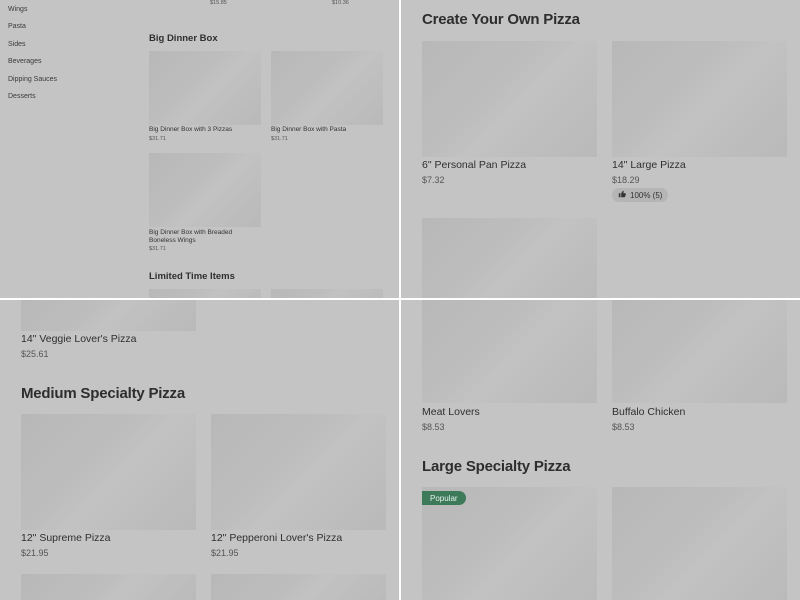  Describe the element at coordinates (646, 195) in the screenshot. I see `rating-text: 100% (5)` at that location.